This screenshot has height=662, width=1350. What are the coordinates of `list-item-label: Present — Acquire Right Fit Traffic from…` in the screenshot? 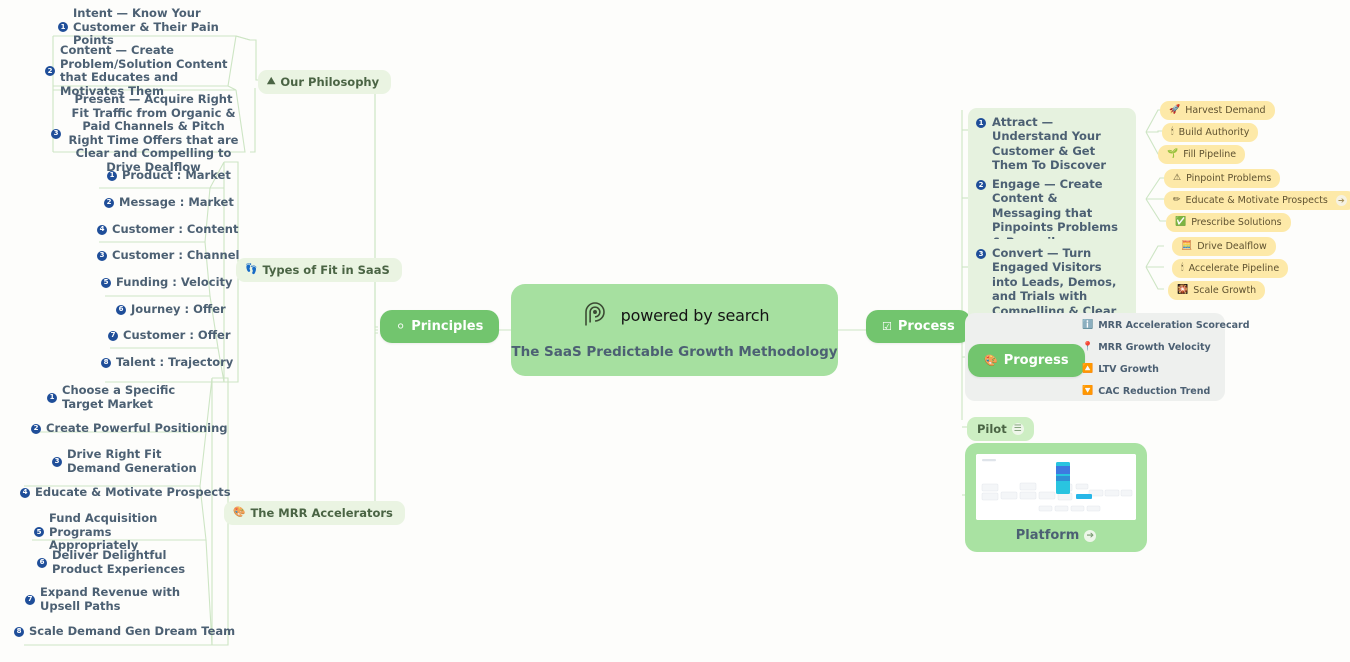 It's located at (153, 133).